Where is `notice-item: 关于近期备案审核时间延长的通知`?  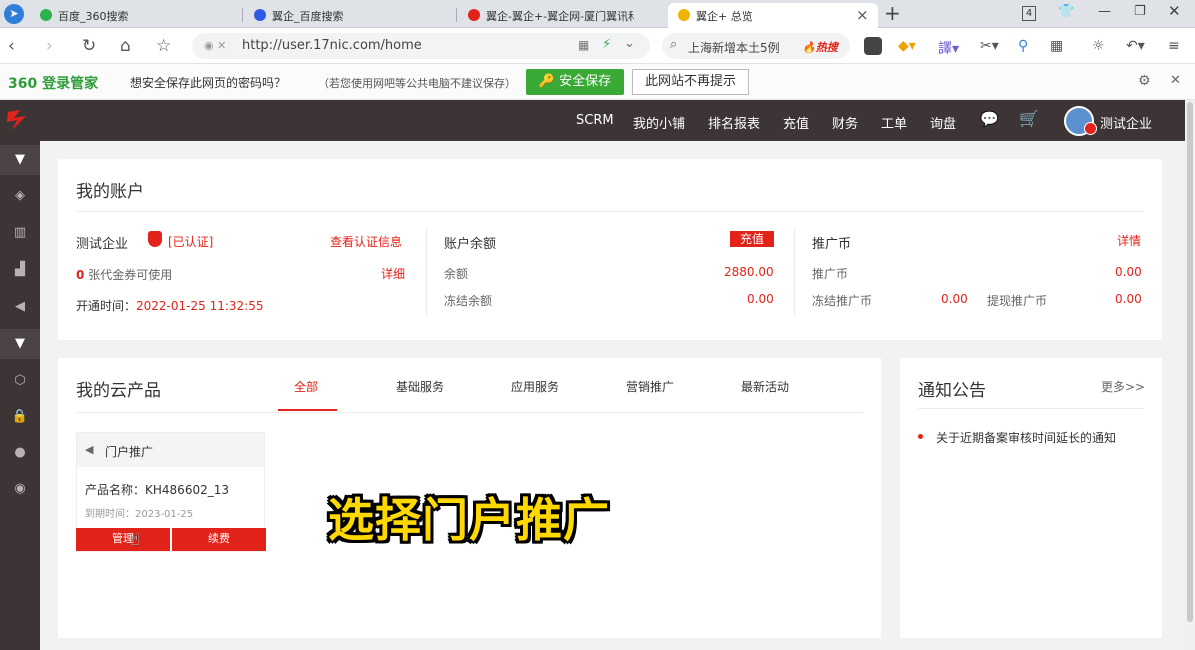
notice-item: 关于近期备案审核时间延长的通知 is located at coordinates (1026, 437).